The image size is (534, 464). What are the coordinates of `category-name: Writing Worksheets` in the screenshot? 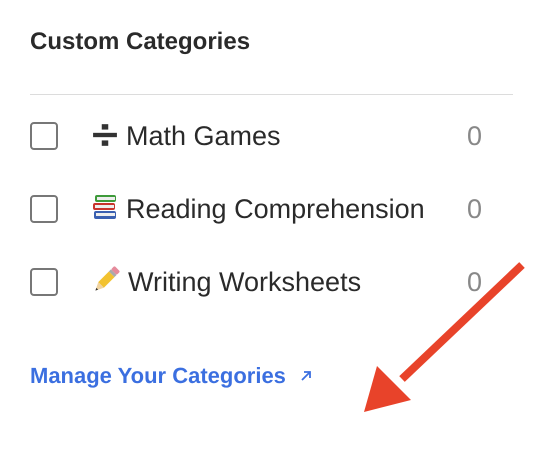 It's located at (245, 282).